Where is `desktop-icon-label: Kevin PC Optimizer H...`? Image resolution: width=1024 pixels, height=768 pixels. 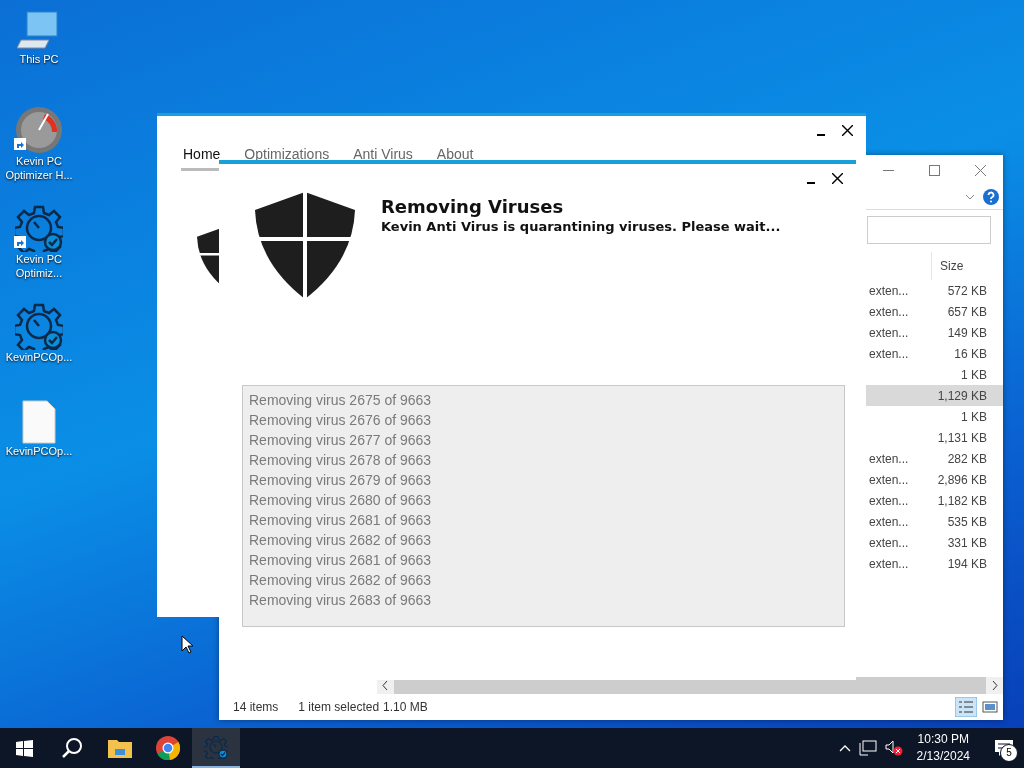 desktop-icon-label: Kevin PC Optimizer H... is located at coordinates (39, 168).